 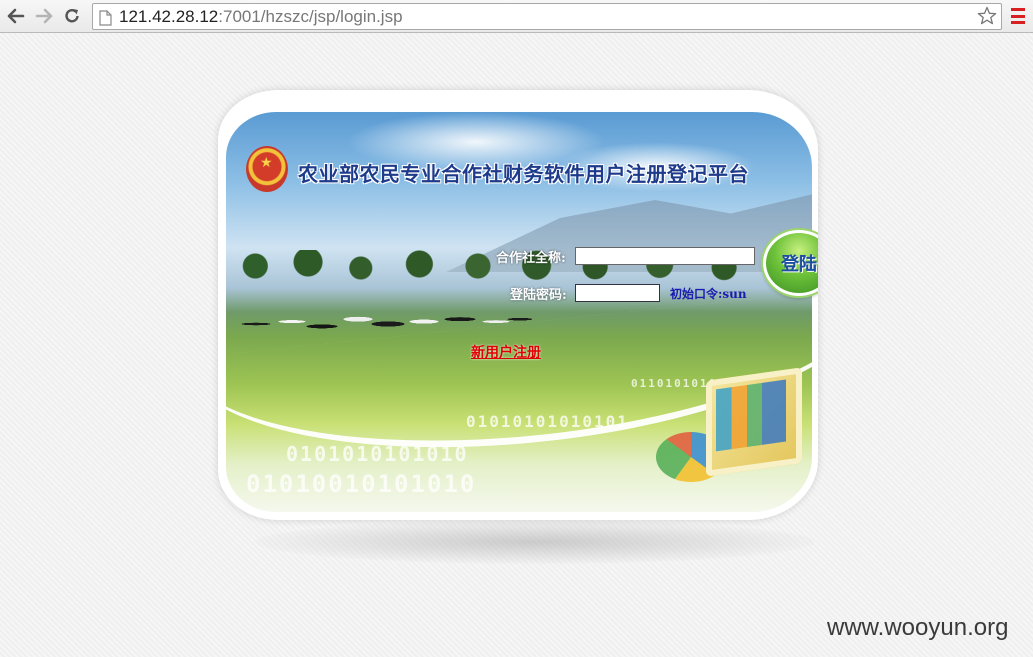 What do you see at coordinates (547, 16) in the screenshot?
I see `address-bar: 121.42.28.12:7001/hzszc/jsp/login.jsp` at bounding box center [547, 16].